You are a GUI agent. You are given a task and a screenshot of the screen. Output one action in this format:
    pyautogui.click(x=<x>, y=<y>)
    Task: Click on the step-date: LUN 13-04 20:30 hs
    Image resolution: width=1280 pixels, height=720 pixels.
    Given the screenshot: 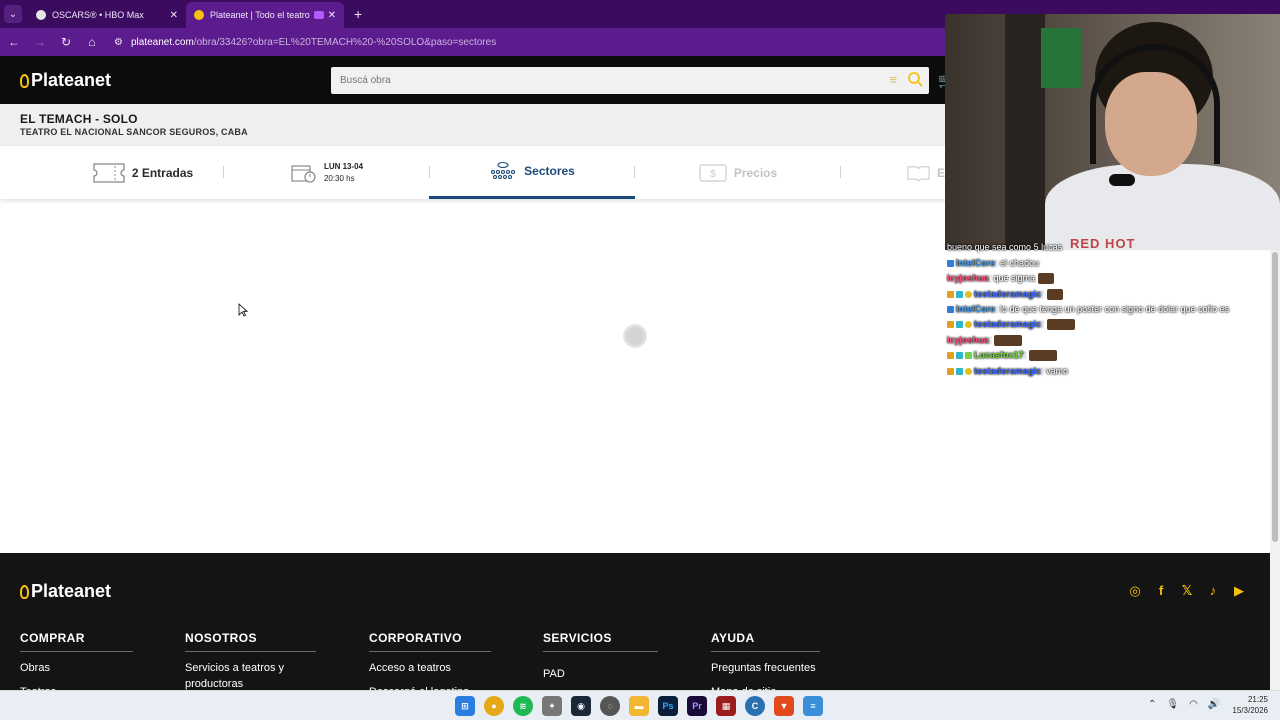 What is the action you would take?
    pyautogui.click(x=343, y=173)
    